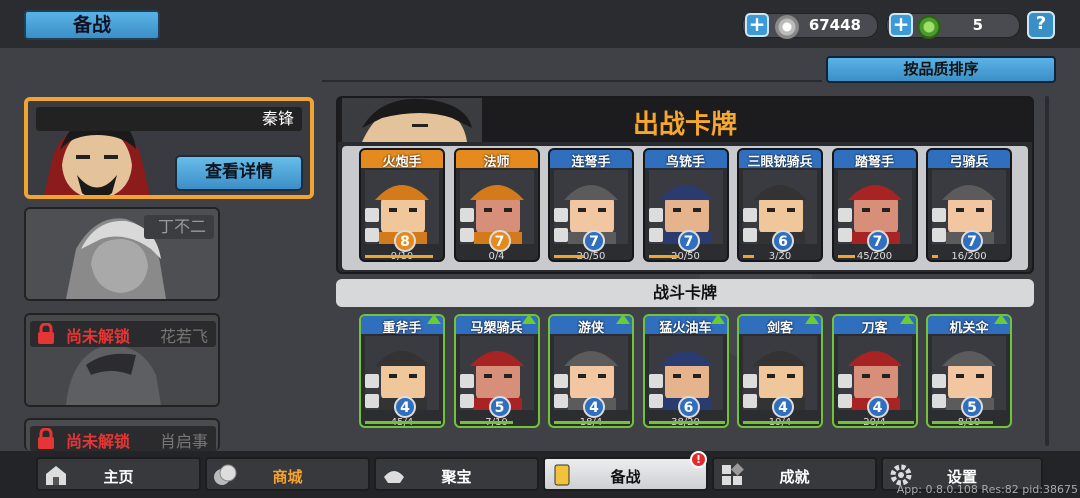 Image resolution: width=1080 pixels, height=498 pixels. Describe the element at coordinates (122, 254) in the screenshot. I see `hero-card-dingbuer: 丁不二` at that location.